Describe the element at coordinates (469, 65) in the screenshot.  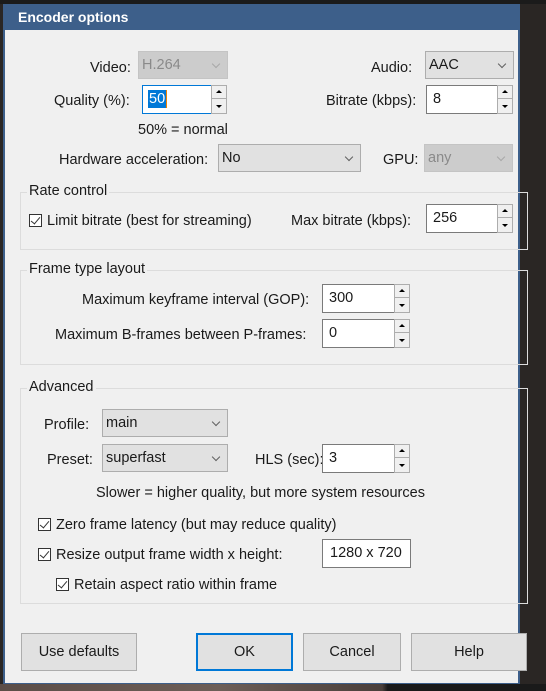
I see `audio-codec-select: AAC` at that location.